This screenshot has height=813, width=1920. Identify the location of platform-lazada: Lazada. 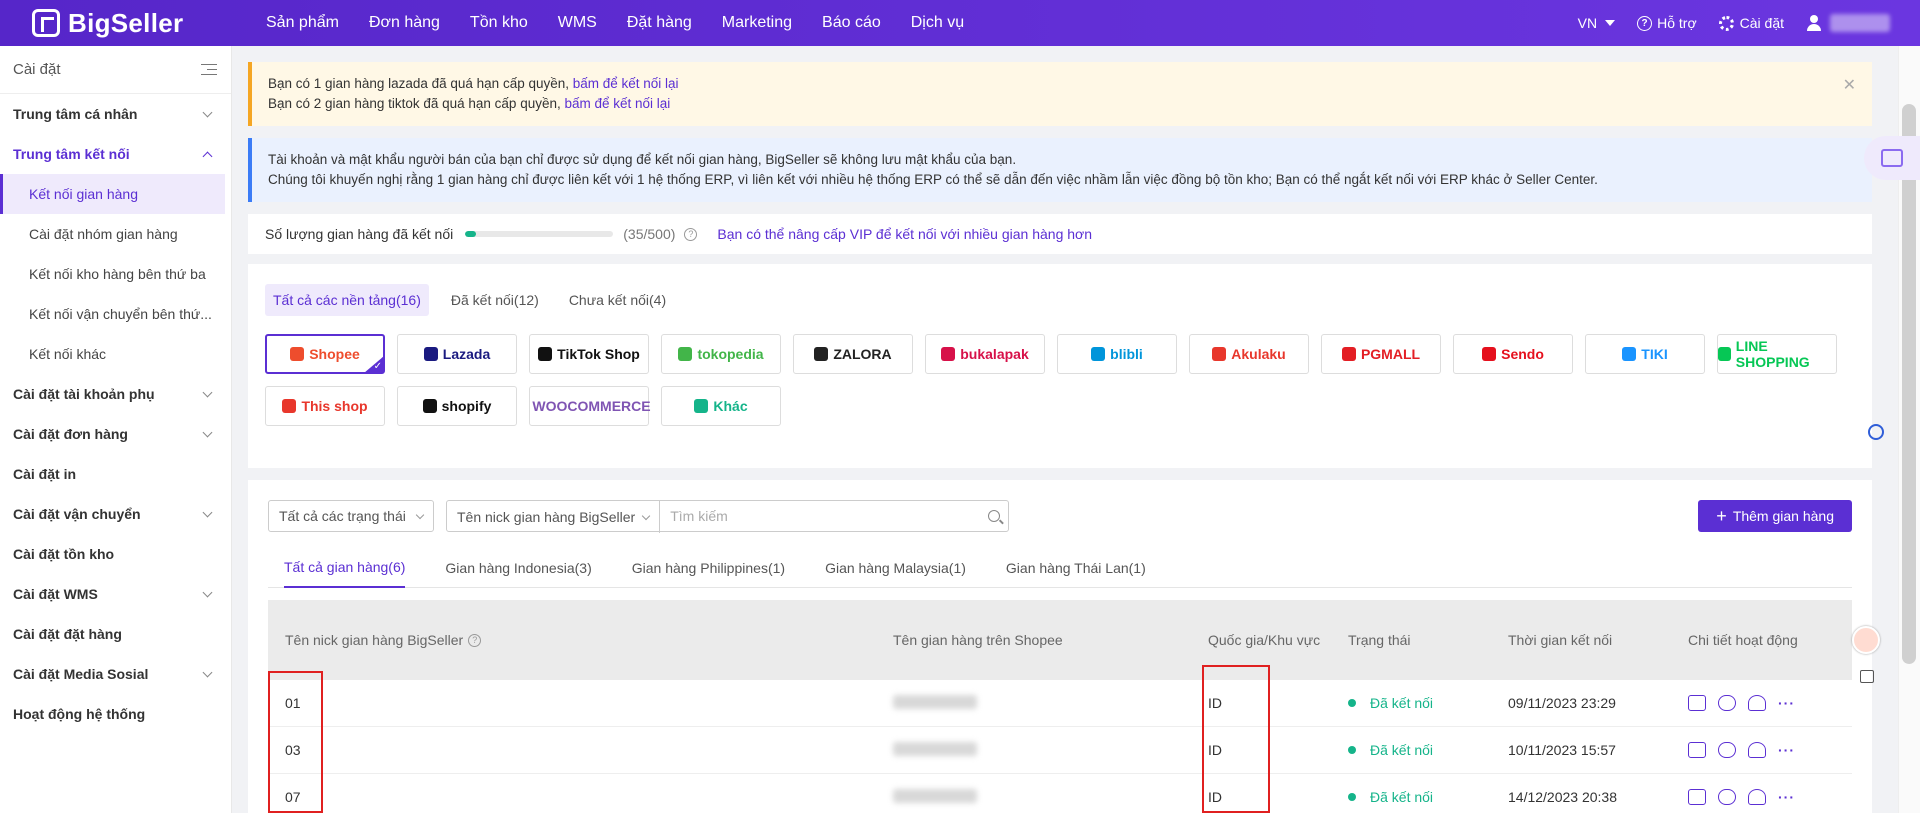
(457, 354).